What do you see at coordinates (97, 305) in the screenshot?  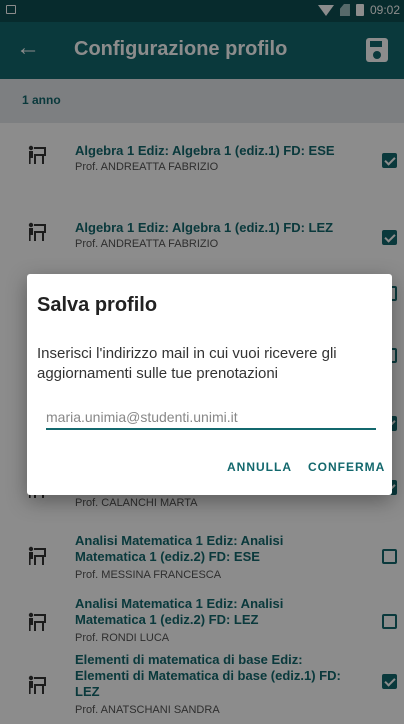 I see `dialog-title: Salva profilo` at bounding box center [97, 305].